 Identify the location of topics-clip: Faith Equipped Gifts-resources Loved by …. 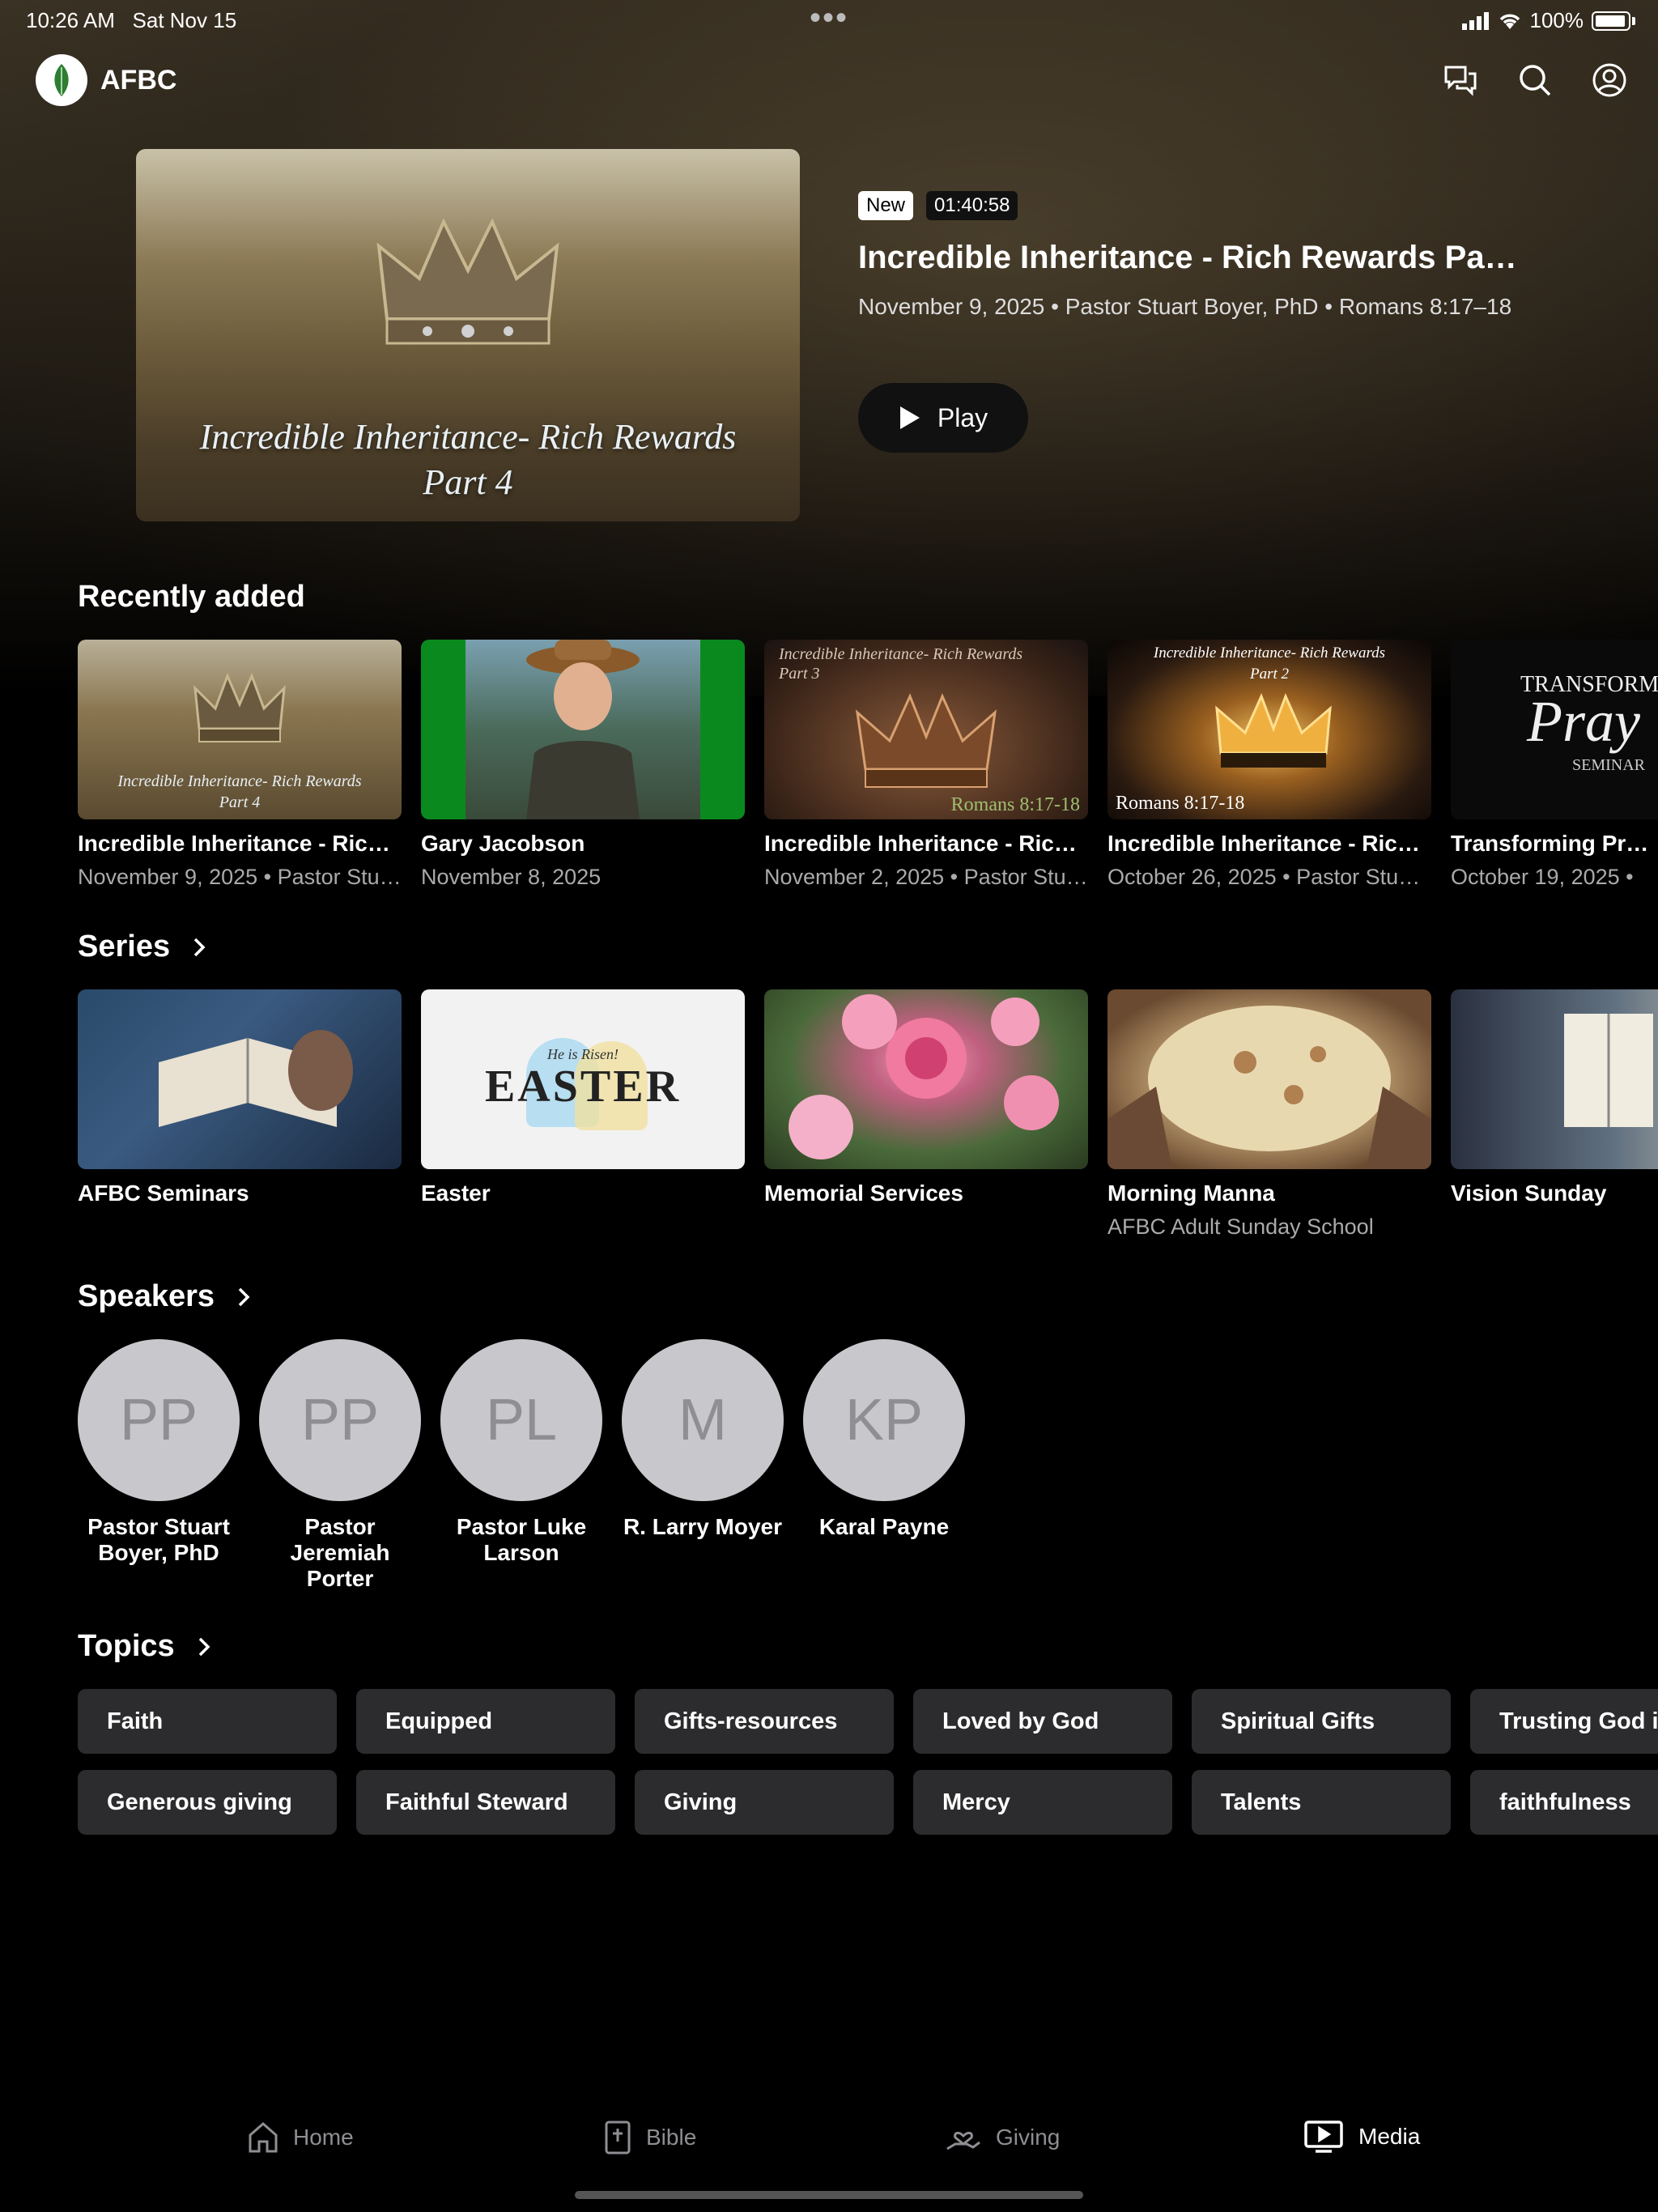
(829, 1762).